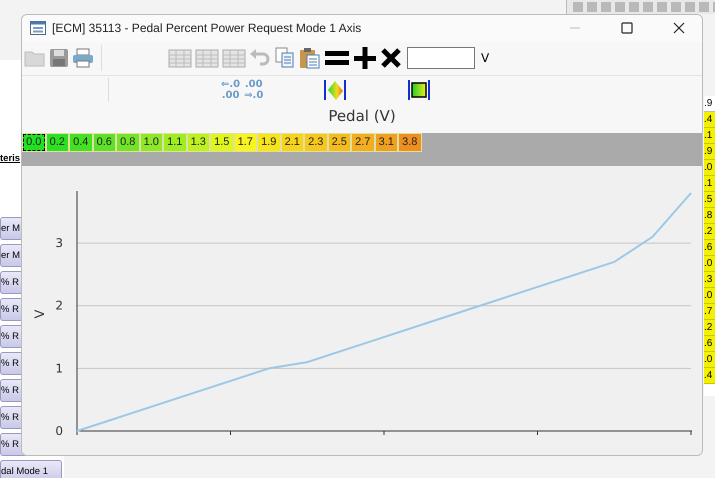 This screenshot has width=715, height=478. I want to click on axis-cell: 1.3, so click(198, 142).